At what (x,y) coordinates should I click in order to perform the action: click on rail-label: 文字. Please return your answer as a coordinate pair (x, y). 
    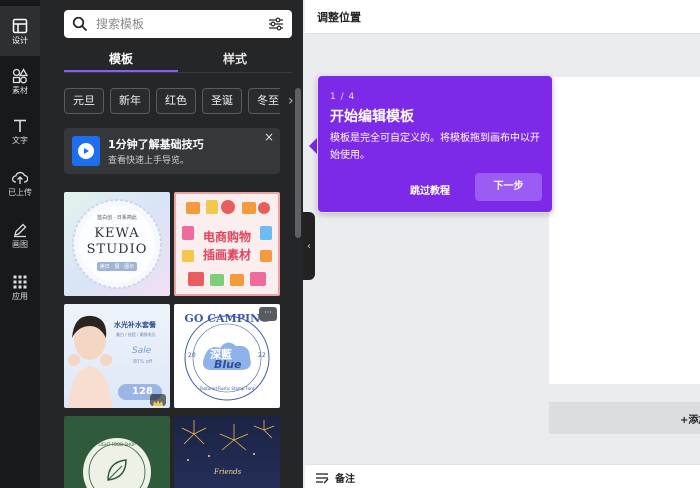
    Looking at the image, I should click on (20, 140).